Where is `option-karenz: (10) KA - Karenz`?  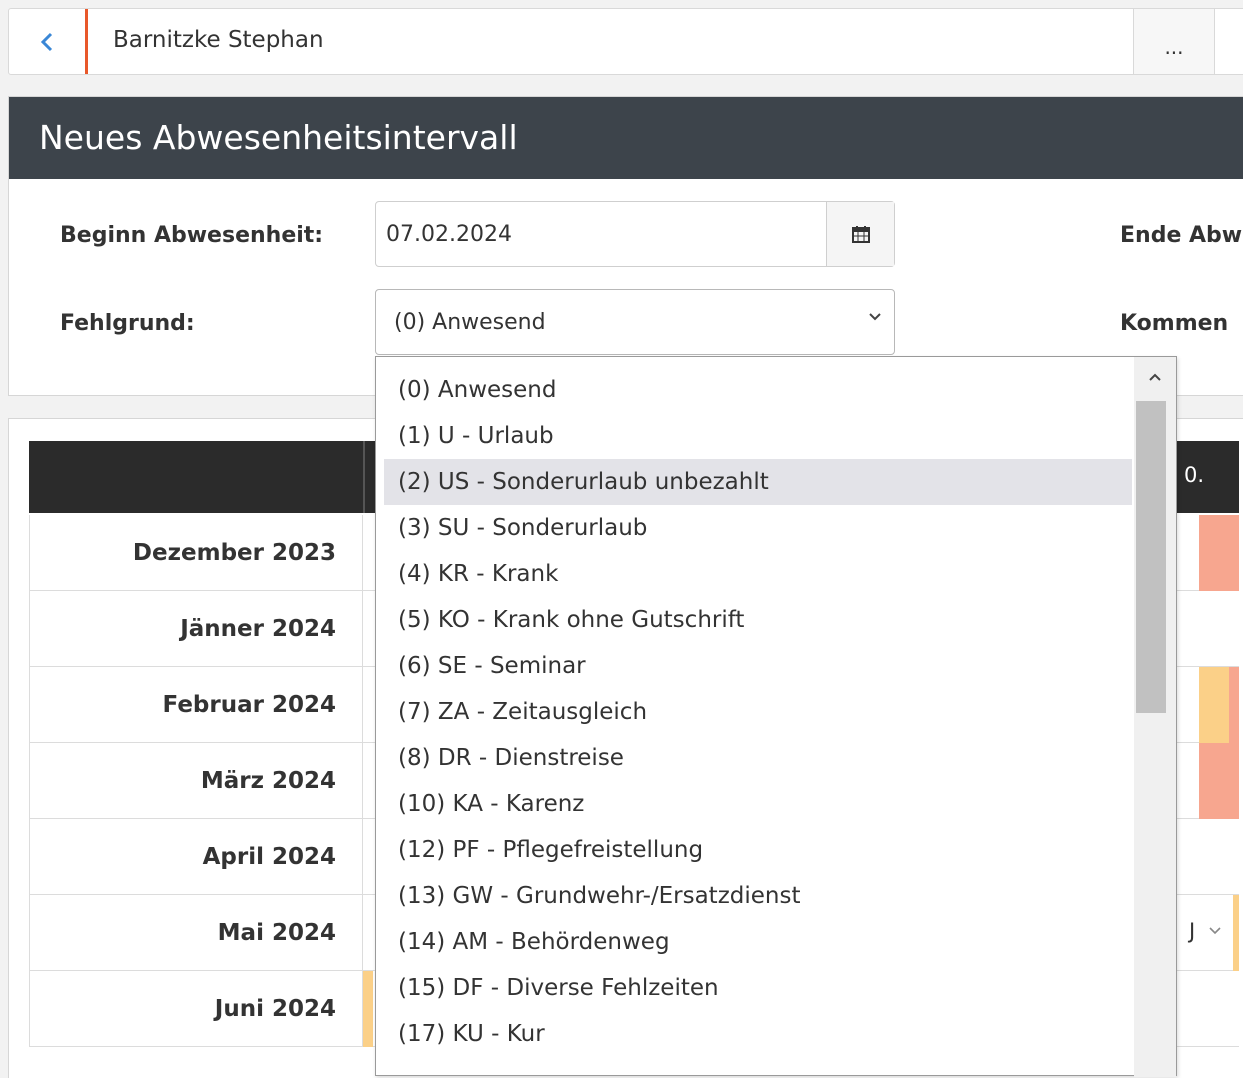
option-karenz: (10) KA - Karenz is located at coordinates (758, 804).